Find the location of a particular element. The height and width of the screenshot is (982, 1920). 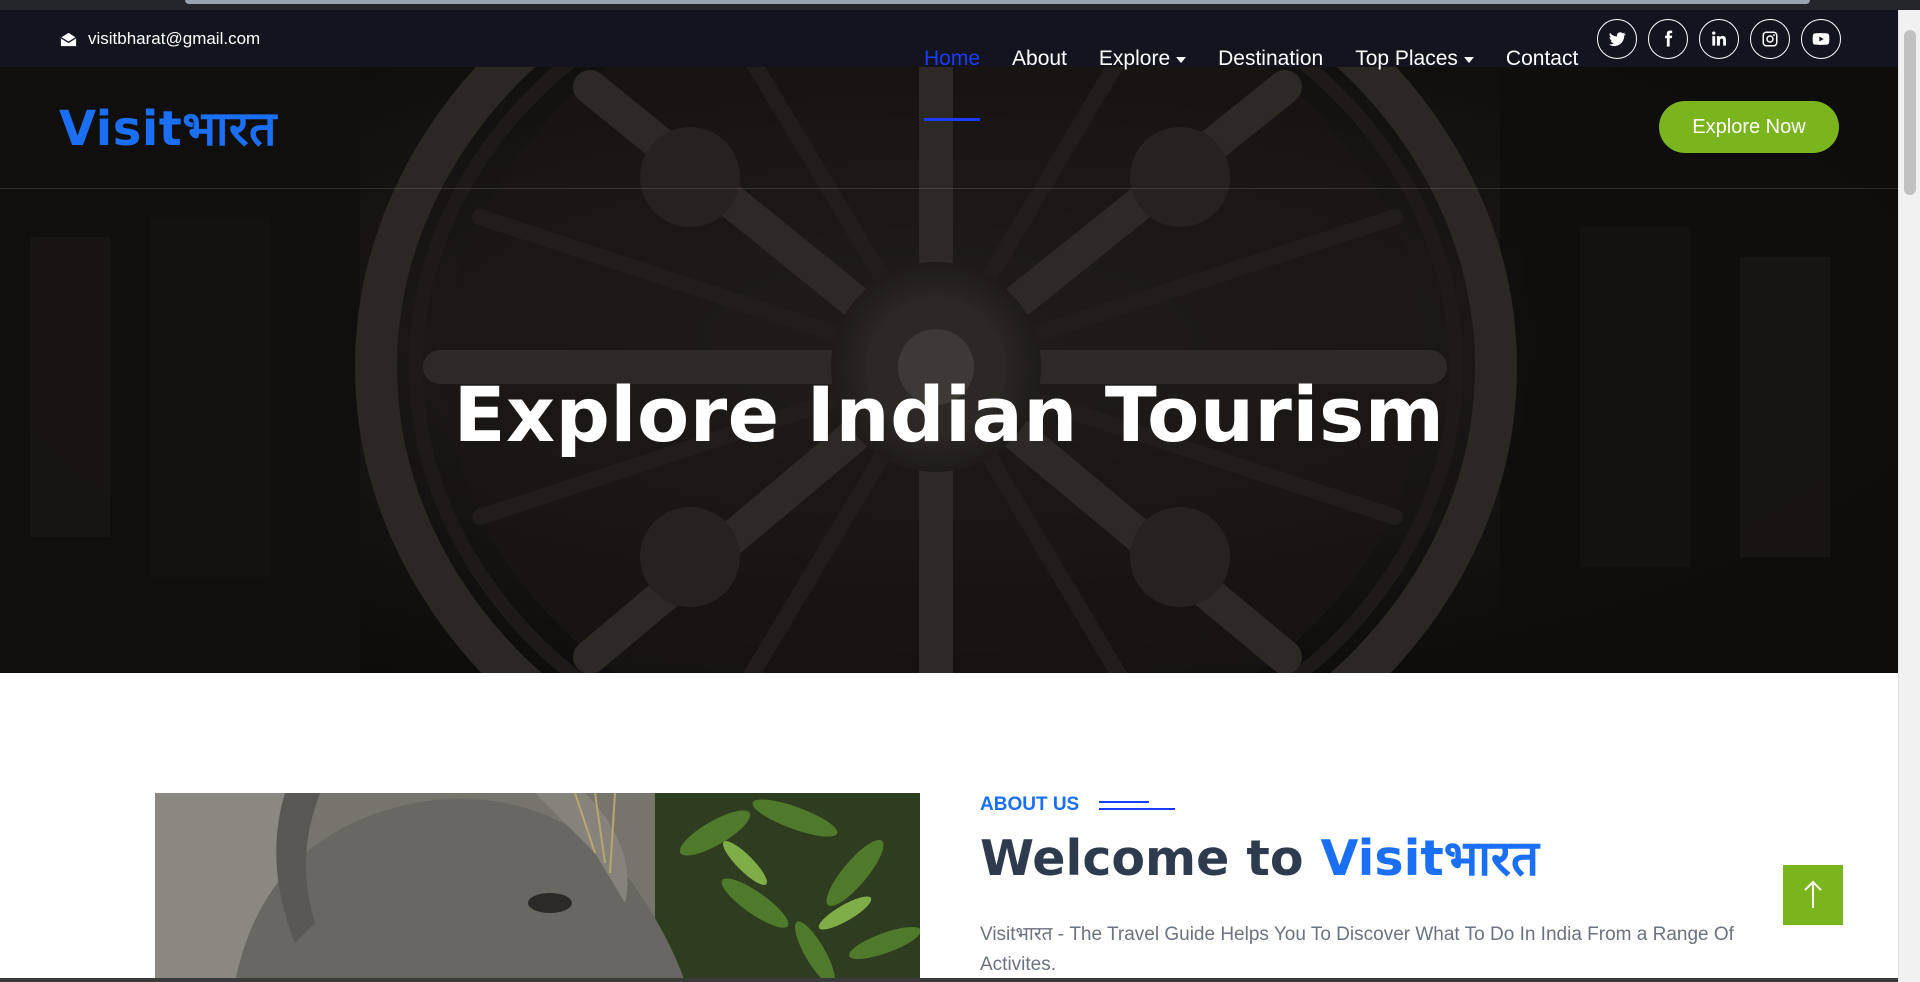

scroll-to-top-button is located at coordinates (1813, 895).